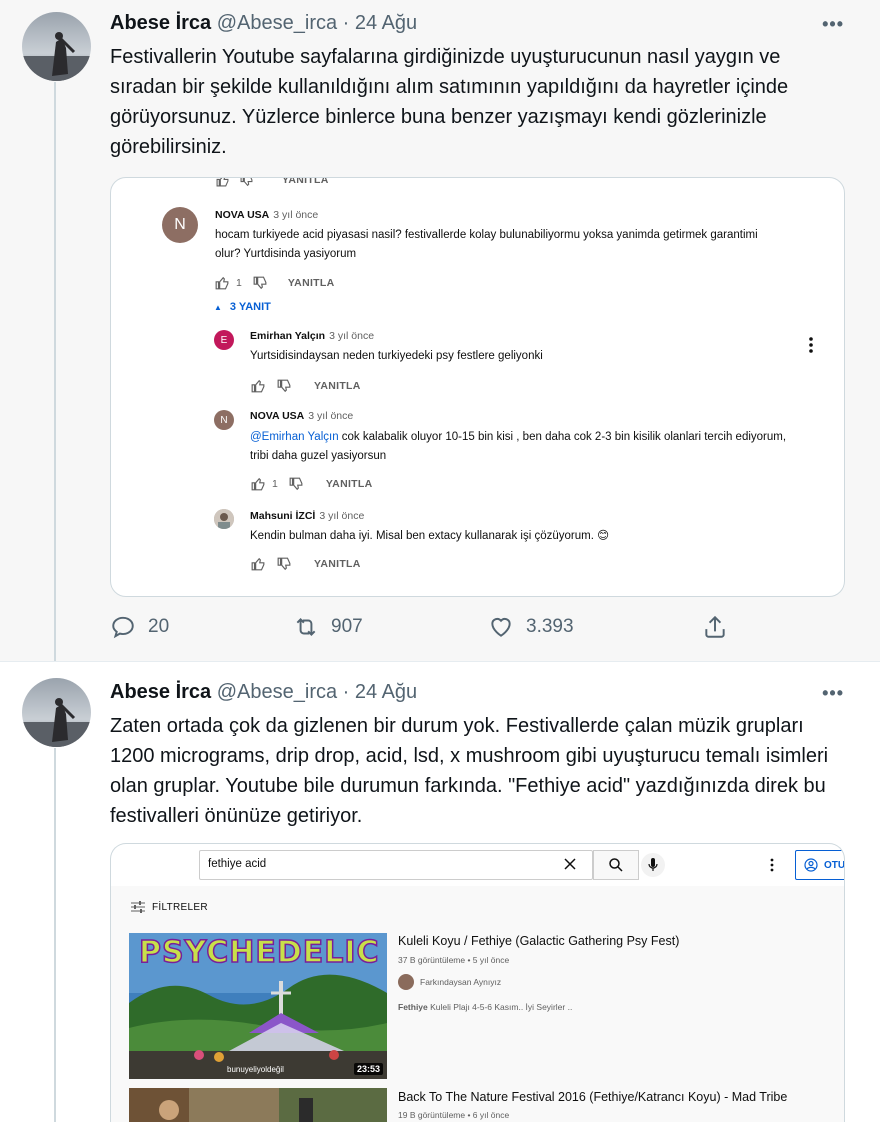  Describe the element at coordinates (138, 907) in the screenshot. I see `filter-icon` at that location.